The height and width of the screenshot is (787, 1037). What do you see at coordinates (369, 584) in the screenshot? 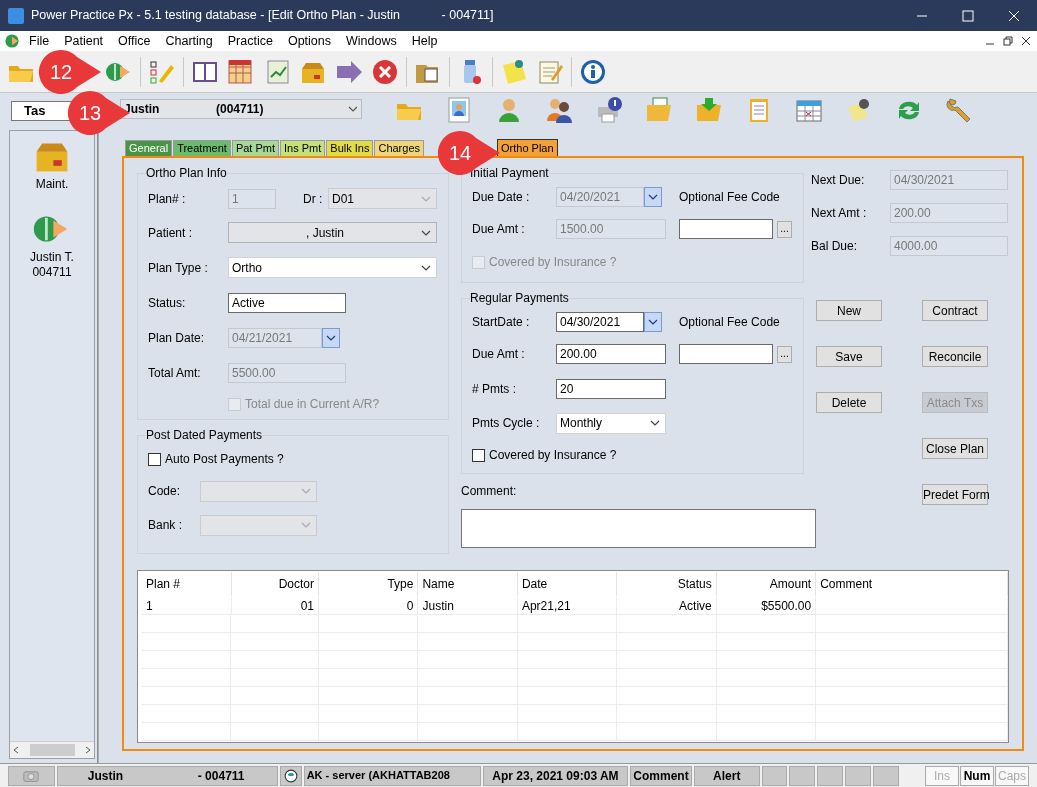
I see `column-header: Type` at bounding box center [369, 584].